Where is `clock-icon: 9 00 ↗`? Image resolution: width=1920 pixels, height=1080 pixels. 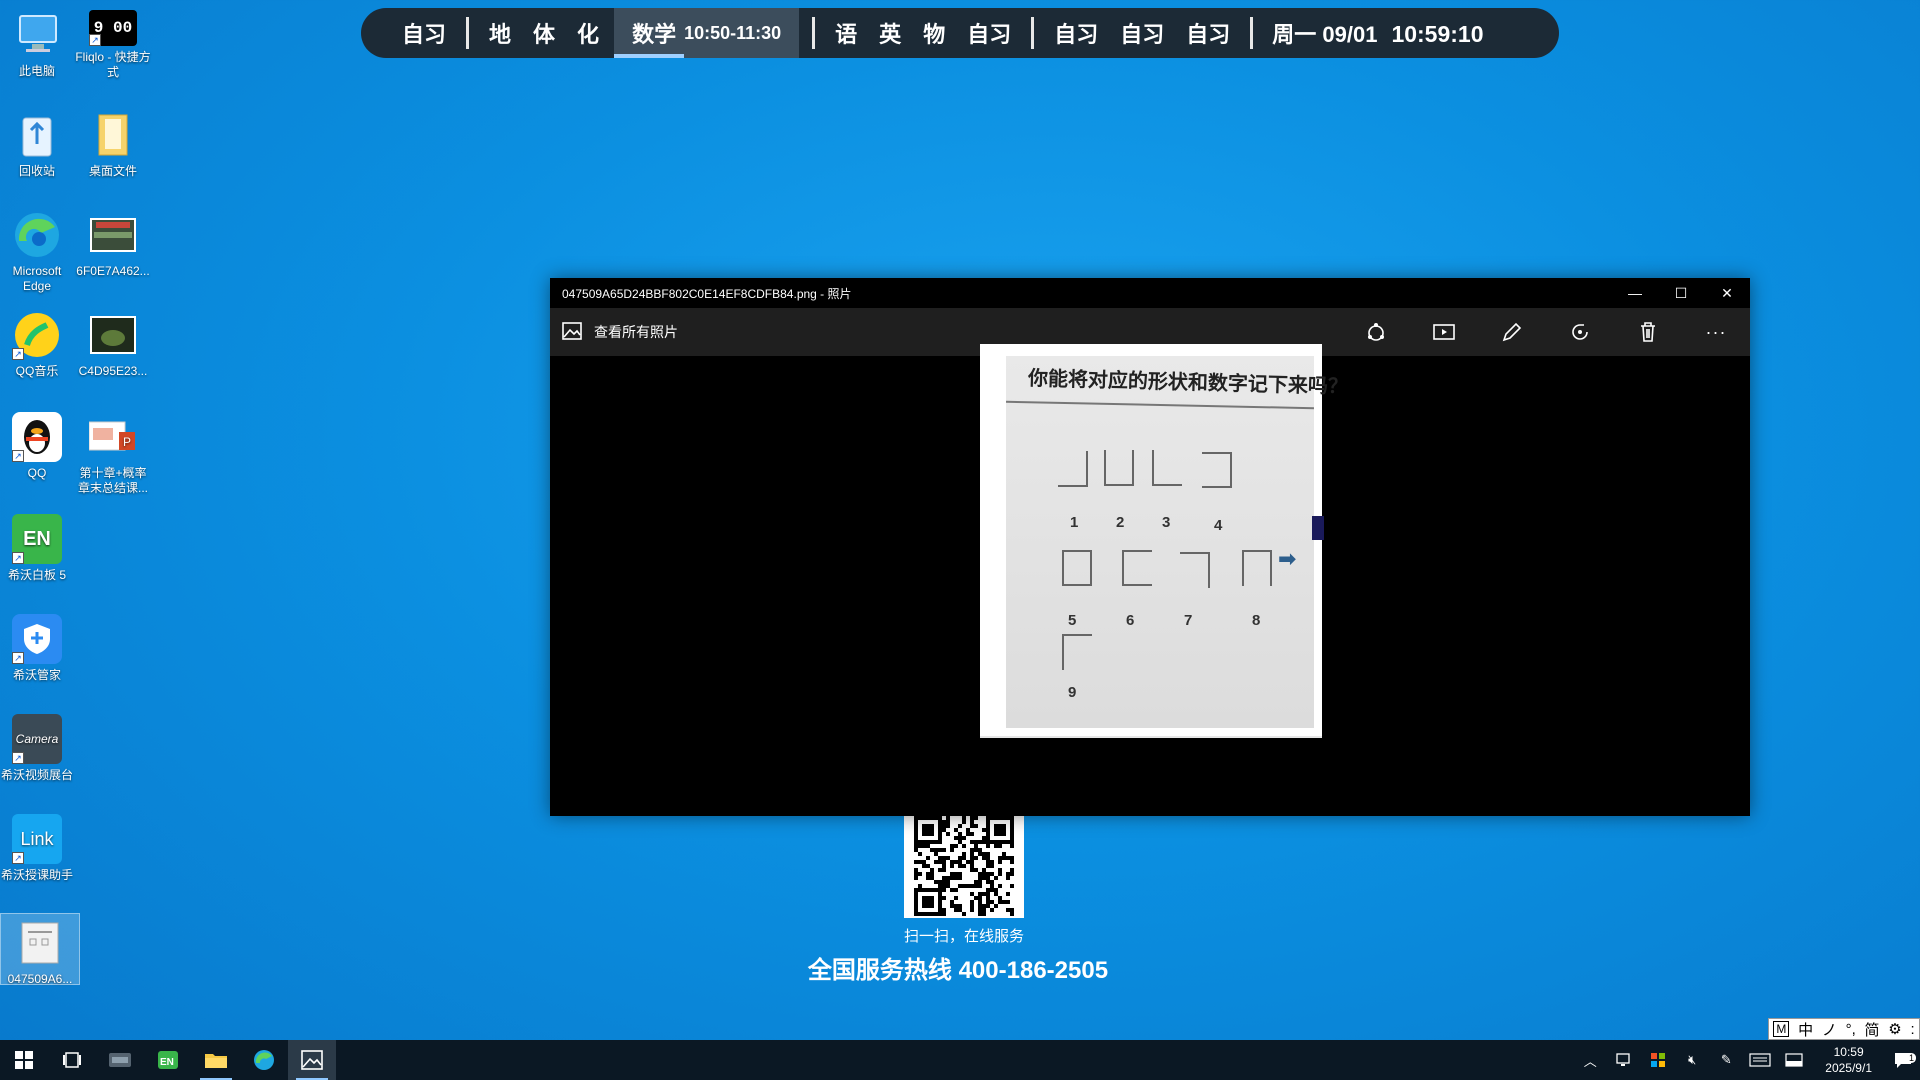 clock-icon: 9 00 ↗ is located at coordinates (113, 28).